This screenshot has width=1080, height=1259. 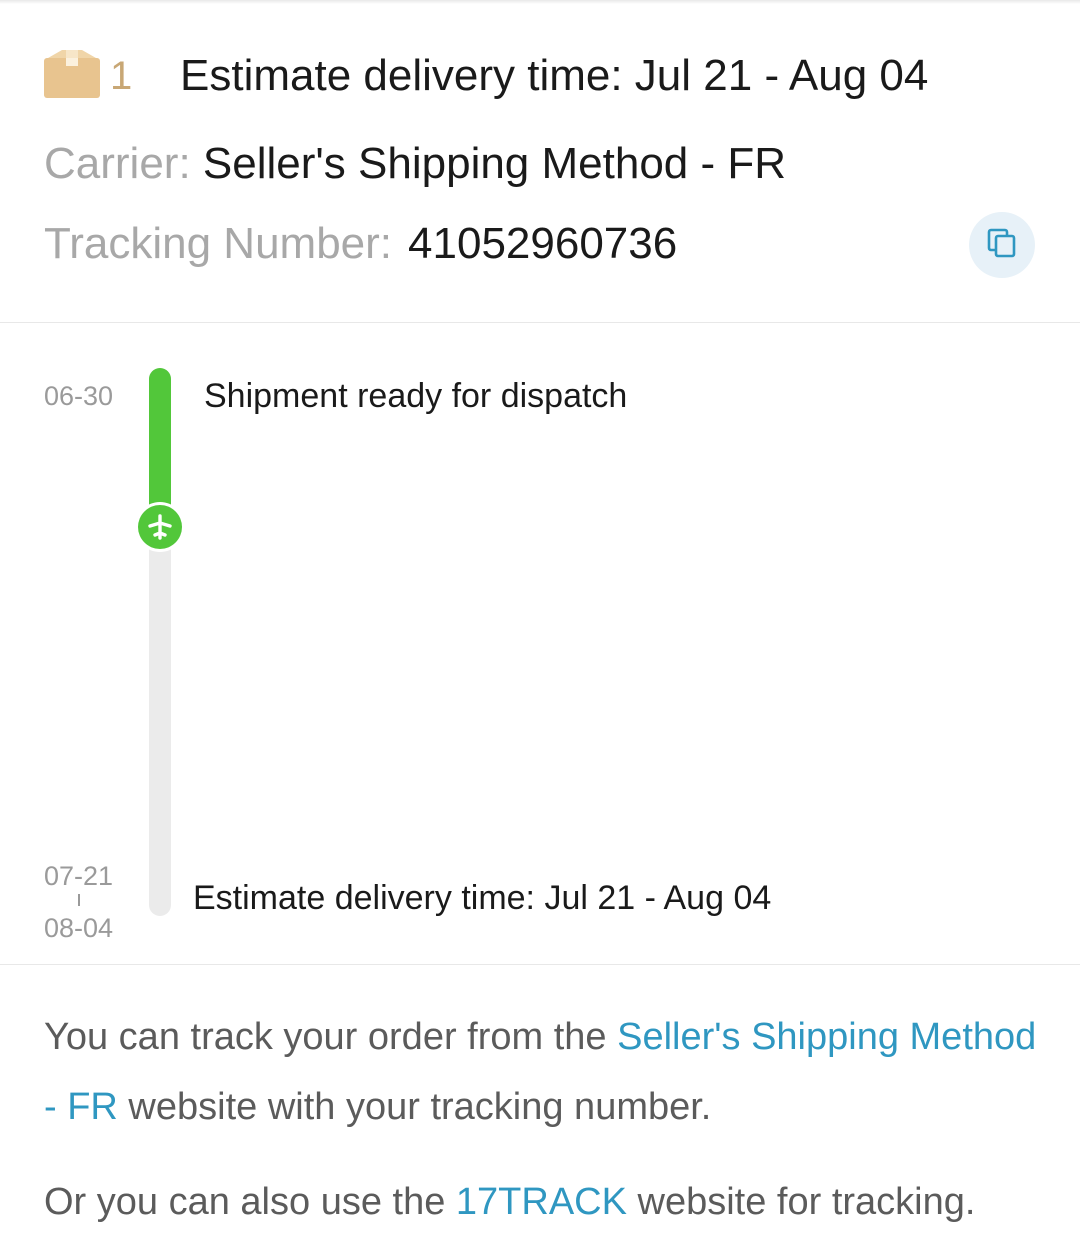 I want to click on carrier-row: Carrier: Seller's Shipping Method - FR, so click(x=415, y=164).